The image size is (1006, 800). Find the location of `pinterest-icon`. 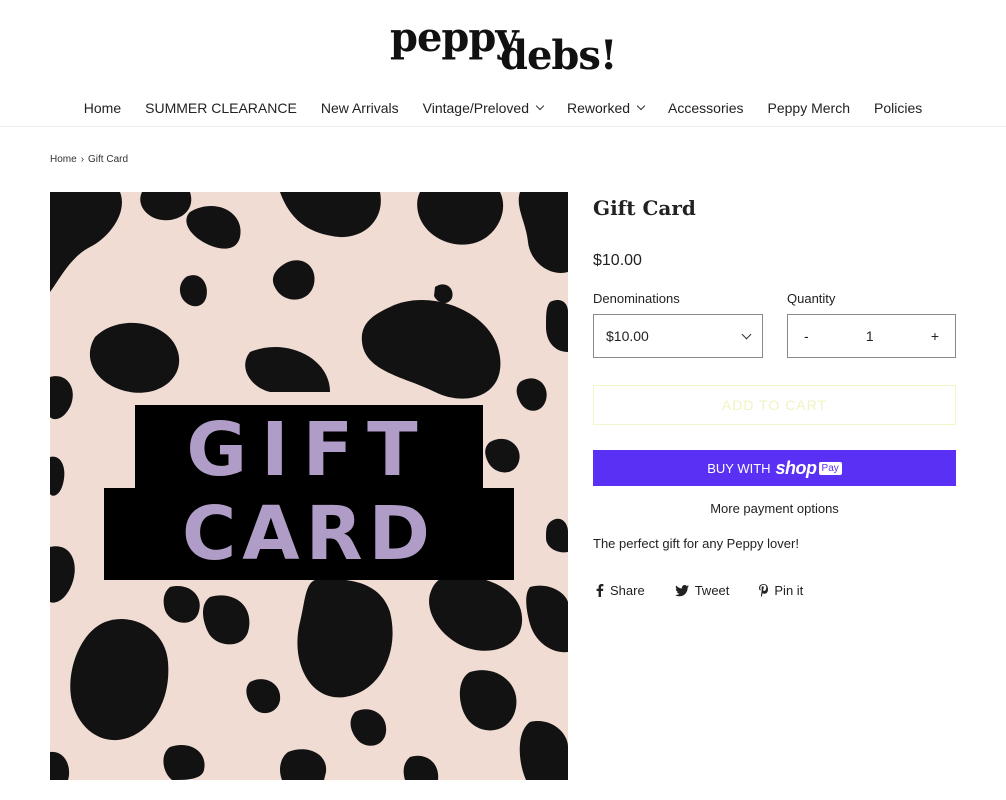

pinterest-icon is located at coordinates (764, 590).